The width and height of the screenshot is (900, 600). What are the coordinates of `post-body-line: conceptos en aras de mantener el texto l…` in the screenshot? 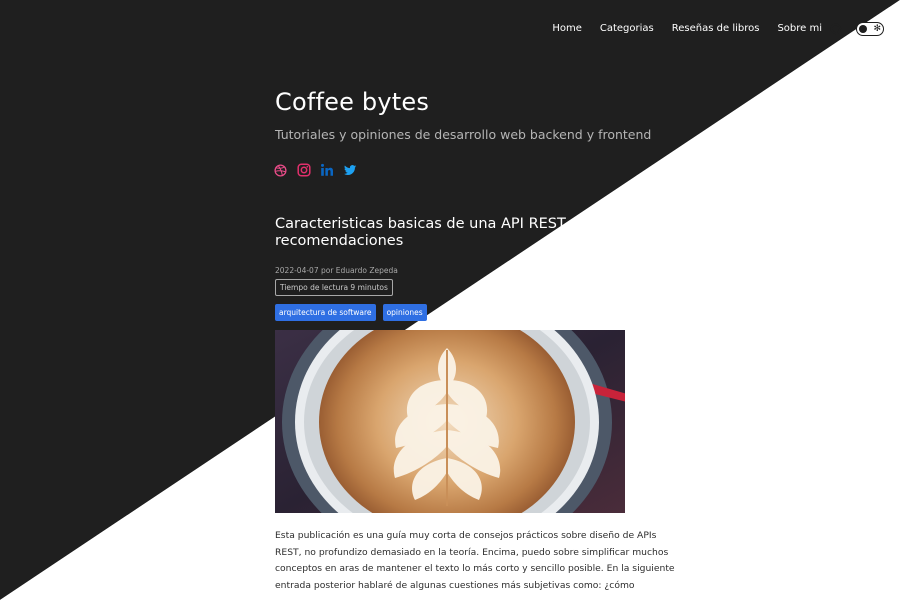 It's located at (475, 569).